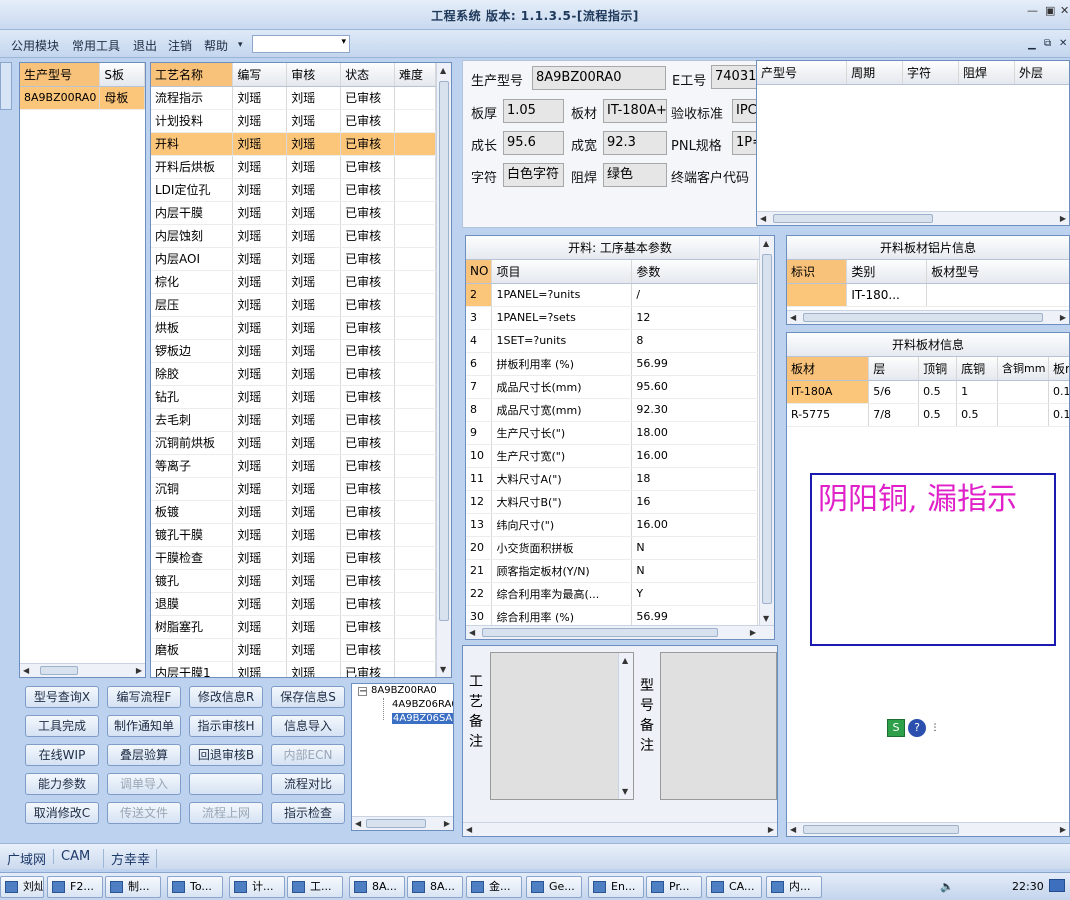  Describe the element at coordinates (293, 627) in the screenshot. I see `table-row: 树脂塞孔 刘瑶 刘瑶 已审核` at that location.